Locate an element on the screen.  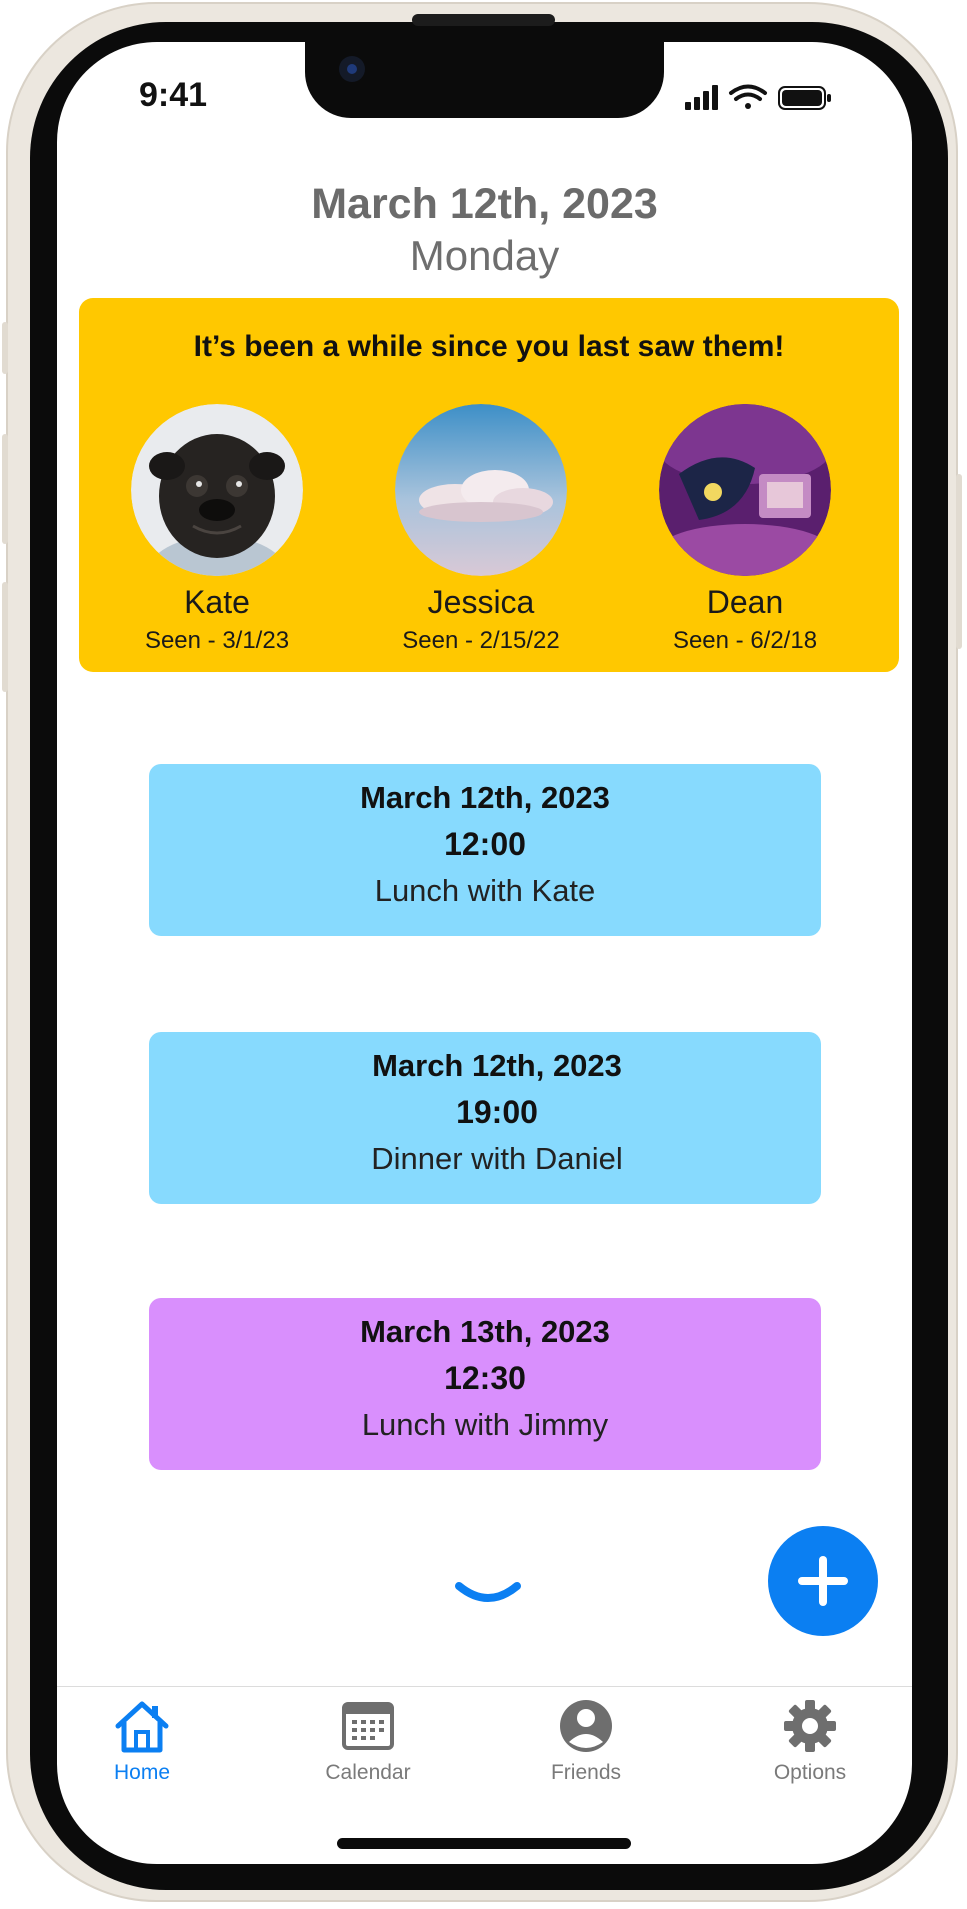
event-date: March 13th, 2023 is located at coordinates (485, 1331).